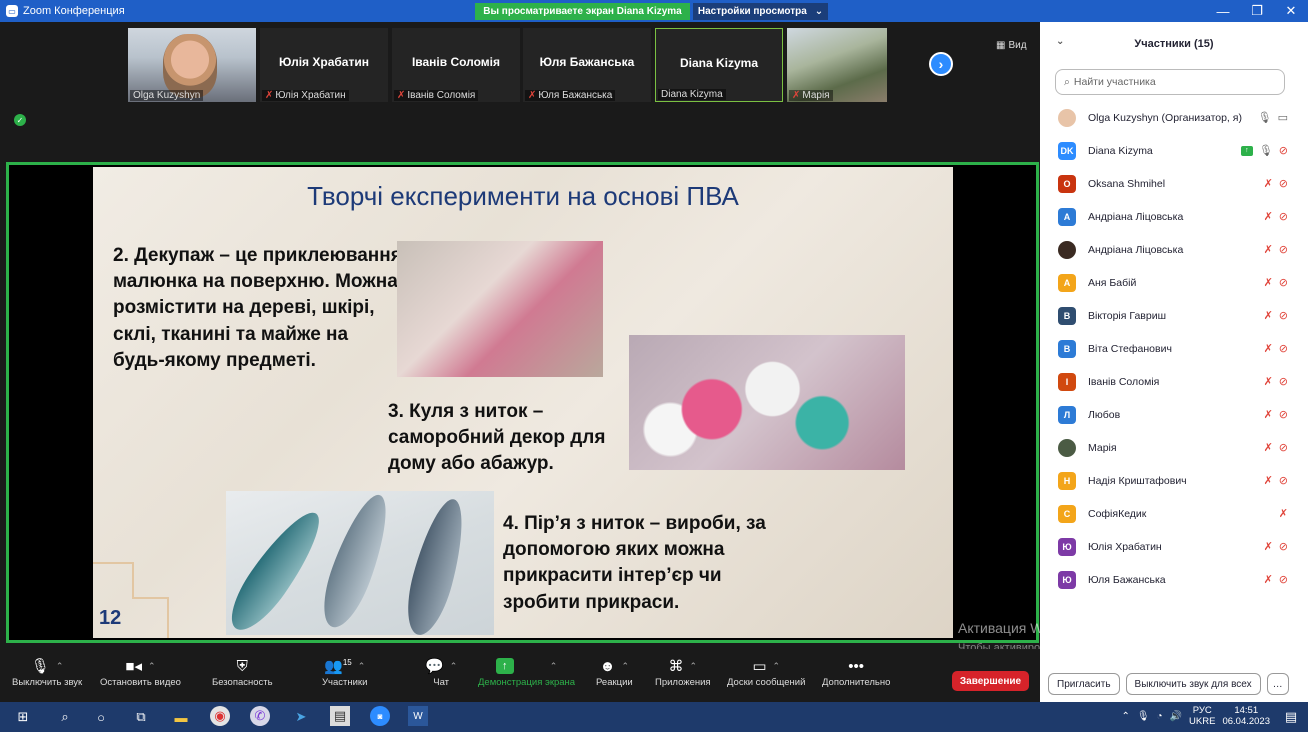 This screenshot has height=732, width=1308. I want to click on tray-network-icon: ◔, so click(1160, 716).